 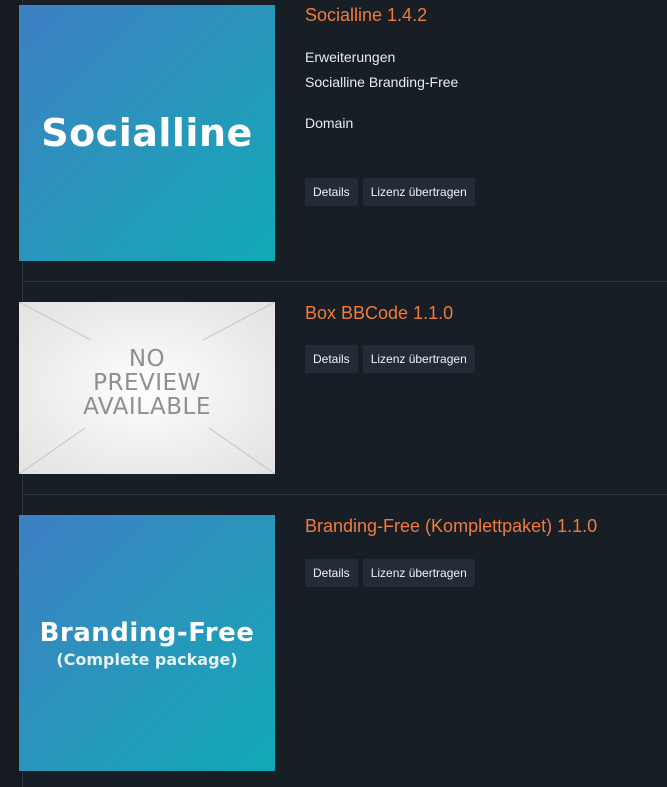 I want to click on no-preview-line-1: NO, so click(x=147, y=359).